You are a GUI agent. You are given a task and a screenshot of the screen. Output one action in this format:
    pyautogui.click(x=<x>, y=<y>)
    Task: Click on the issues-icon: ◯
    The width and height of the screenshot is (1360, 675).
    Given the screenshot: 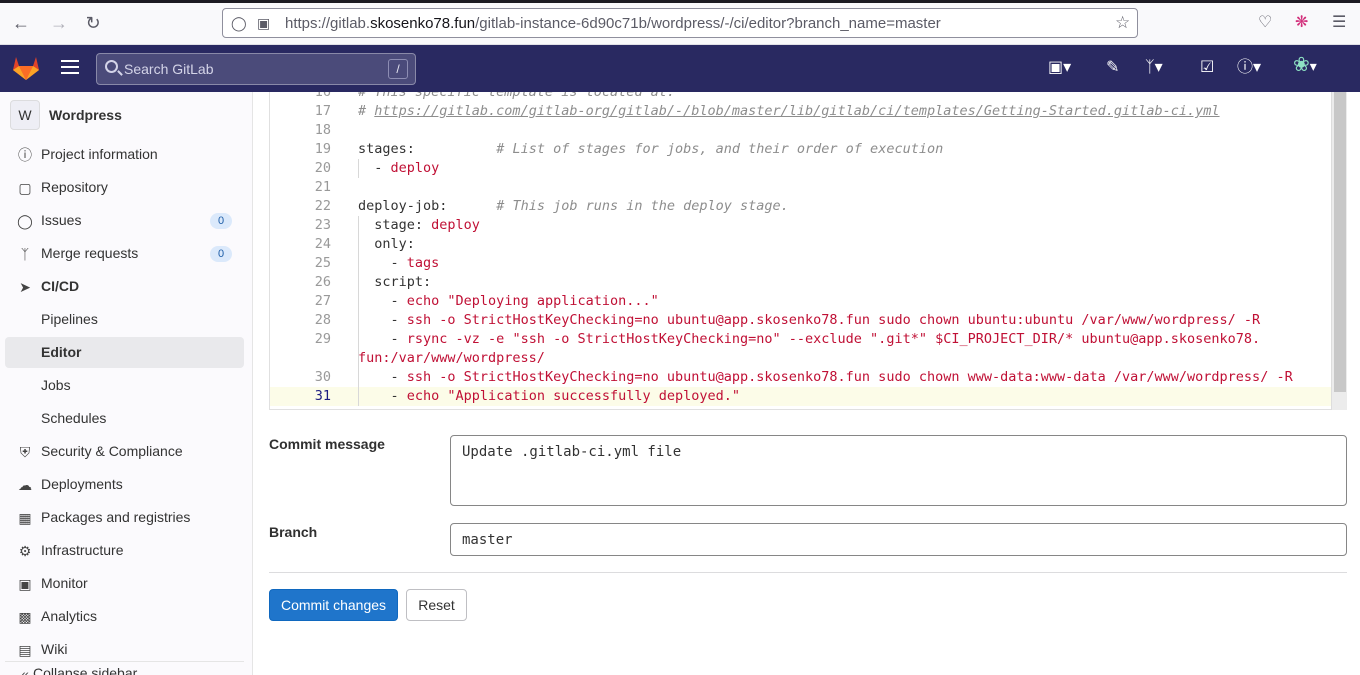 What is the action you would take?
    pyautogui.click(x=25, y=221)
    